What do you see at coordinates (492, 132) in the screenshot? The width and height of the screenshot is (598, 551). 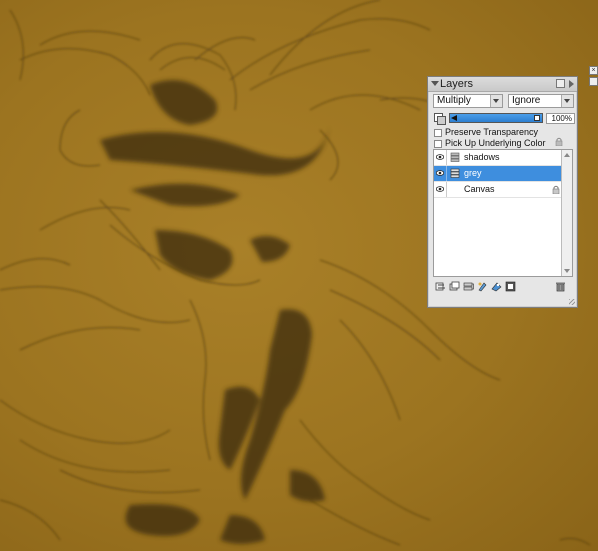 I see `preserve-transparency-label: Preserve Transparency` at bounding box center [492, 132].